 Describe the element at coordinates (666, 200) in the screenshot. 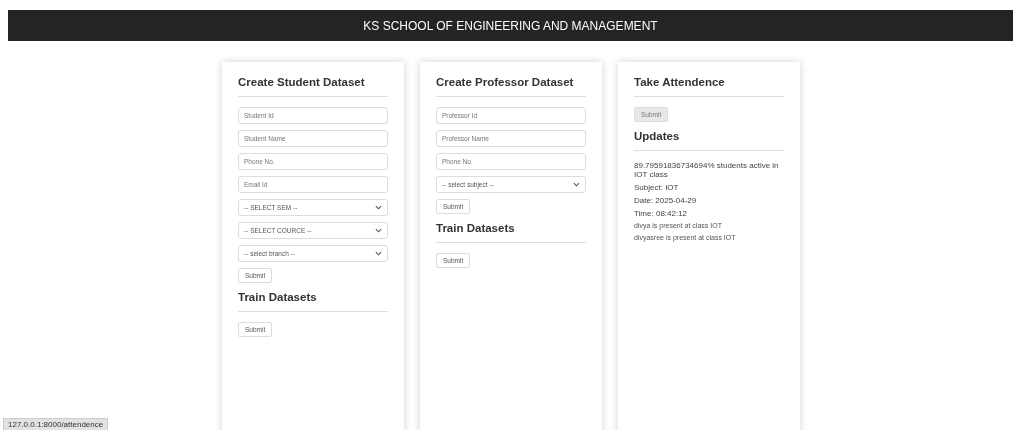

I see `update-text: Date: 2025-04-29` at that location.